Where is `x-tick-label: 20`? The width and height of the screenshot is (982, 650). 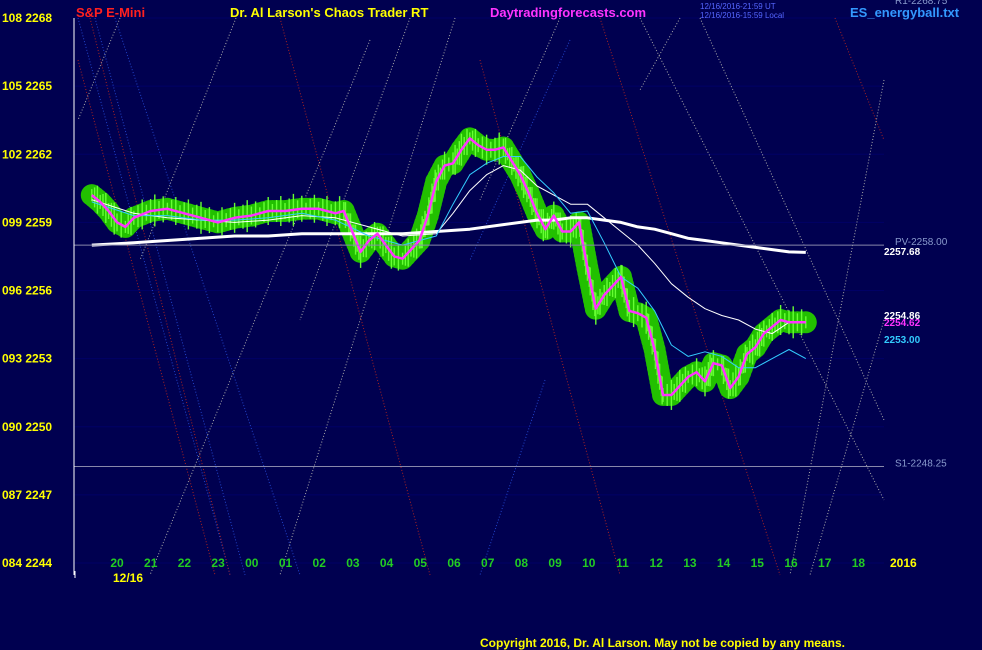 x-tick-label: 20 is located at coordinates (117, 563).